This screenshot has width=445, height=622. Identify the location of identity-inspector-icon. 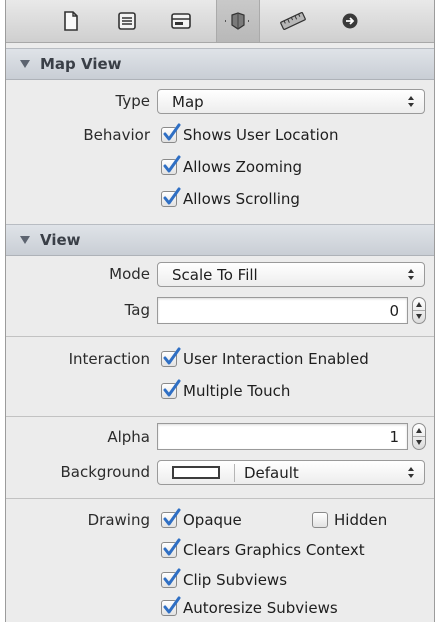
(181, 21).